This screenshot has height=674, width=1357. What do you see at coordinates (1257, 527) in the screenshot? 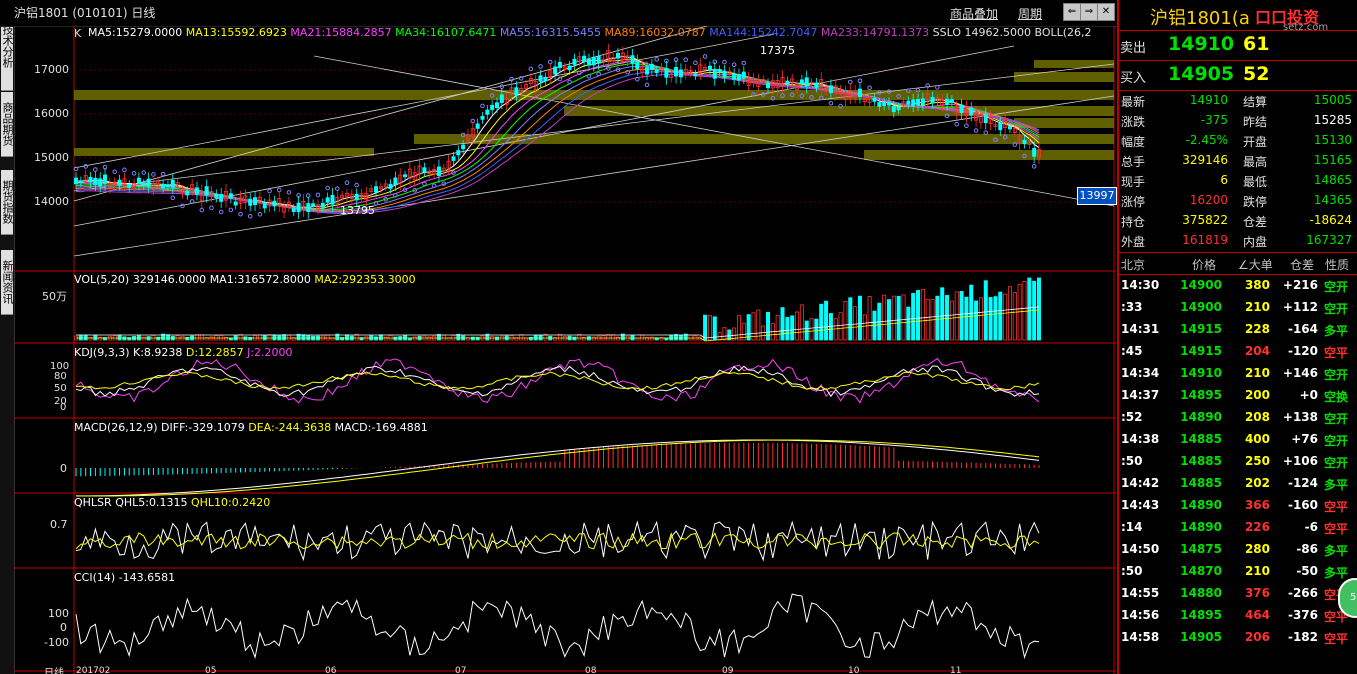
I see `tick-cell: 226` at bounding box center [1257, 527].